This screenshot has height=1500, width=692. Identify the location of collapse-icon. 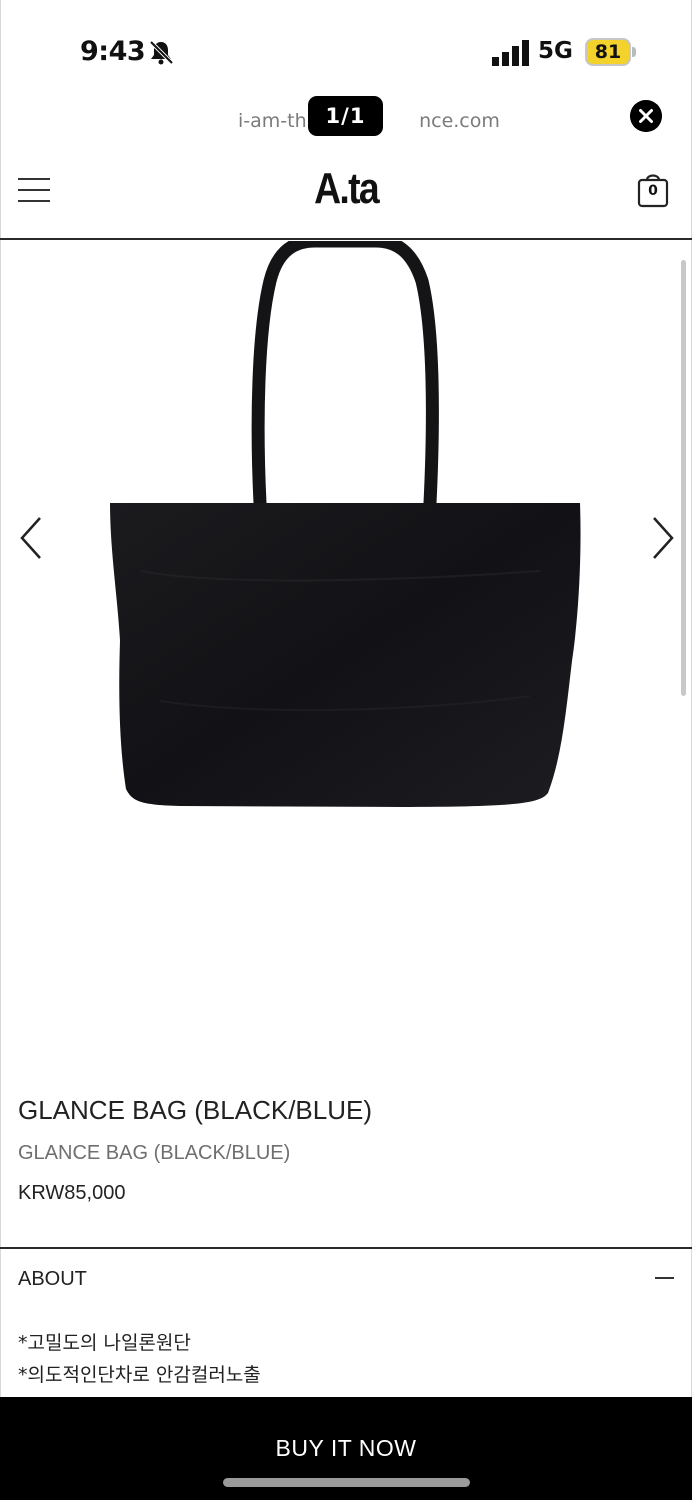
(664, 1278).